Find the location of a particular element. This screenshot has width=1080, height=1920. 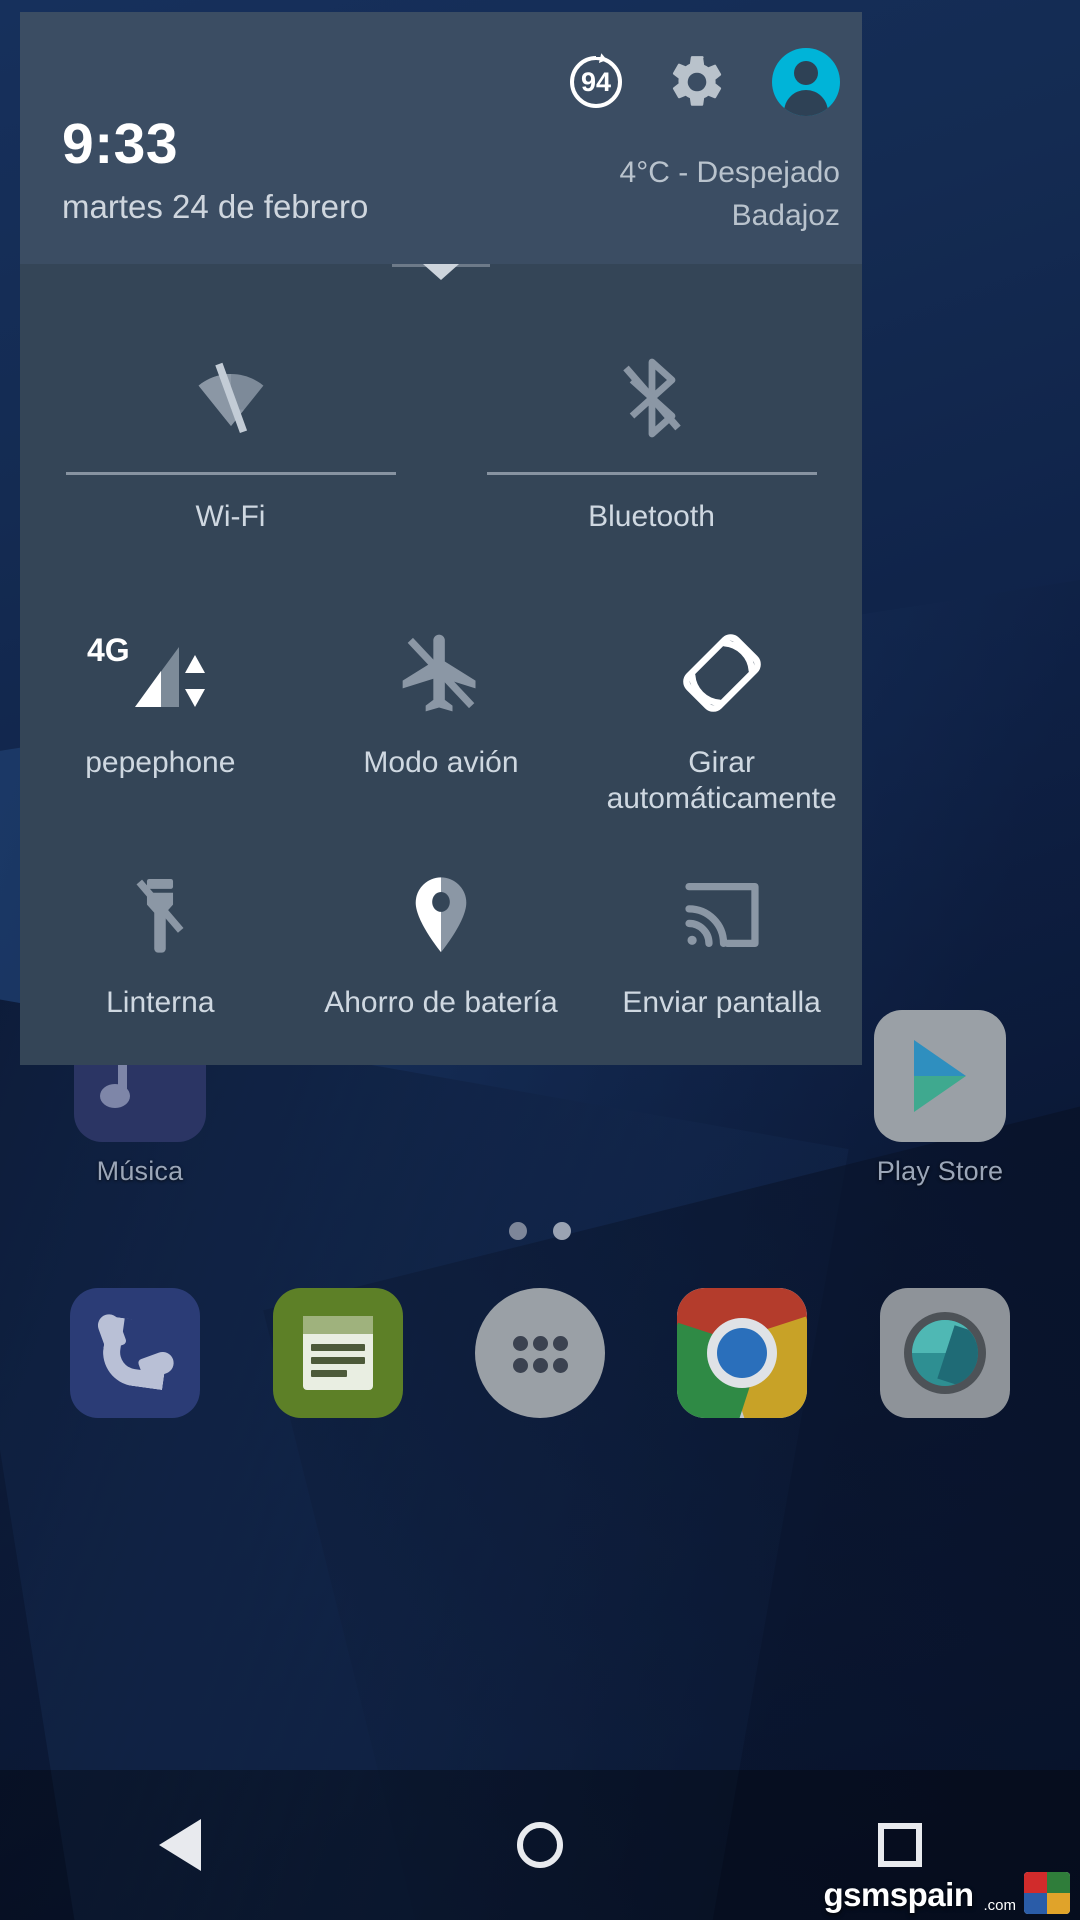

watermark: gsmspain .com is located at coordinates (946, 1893).